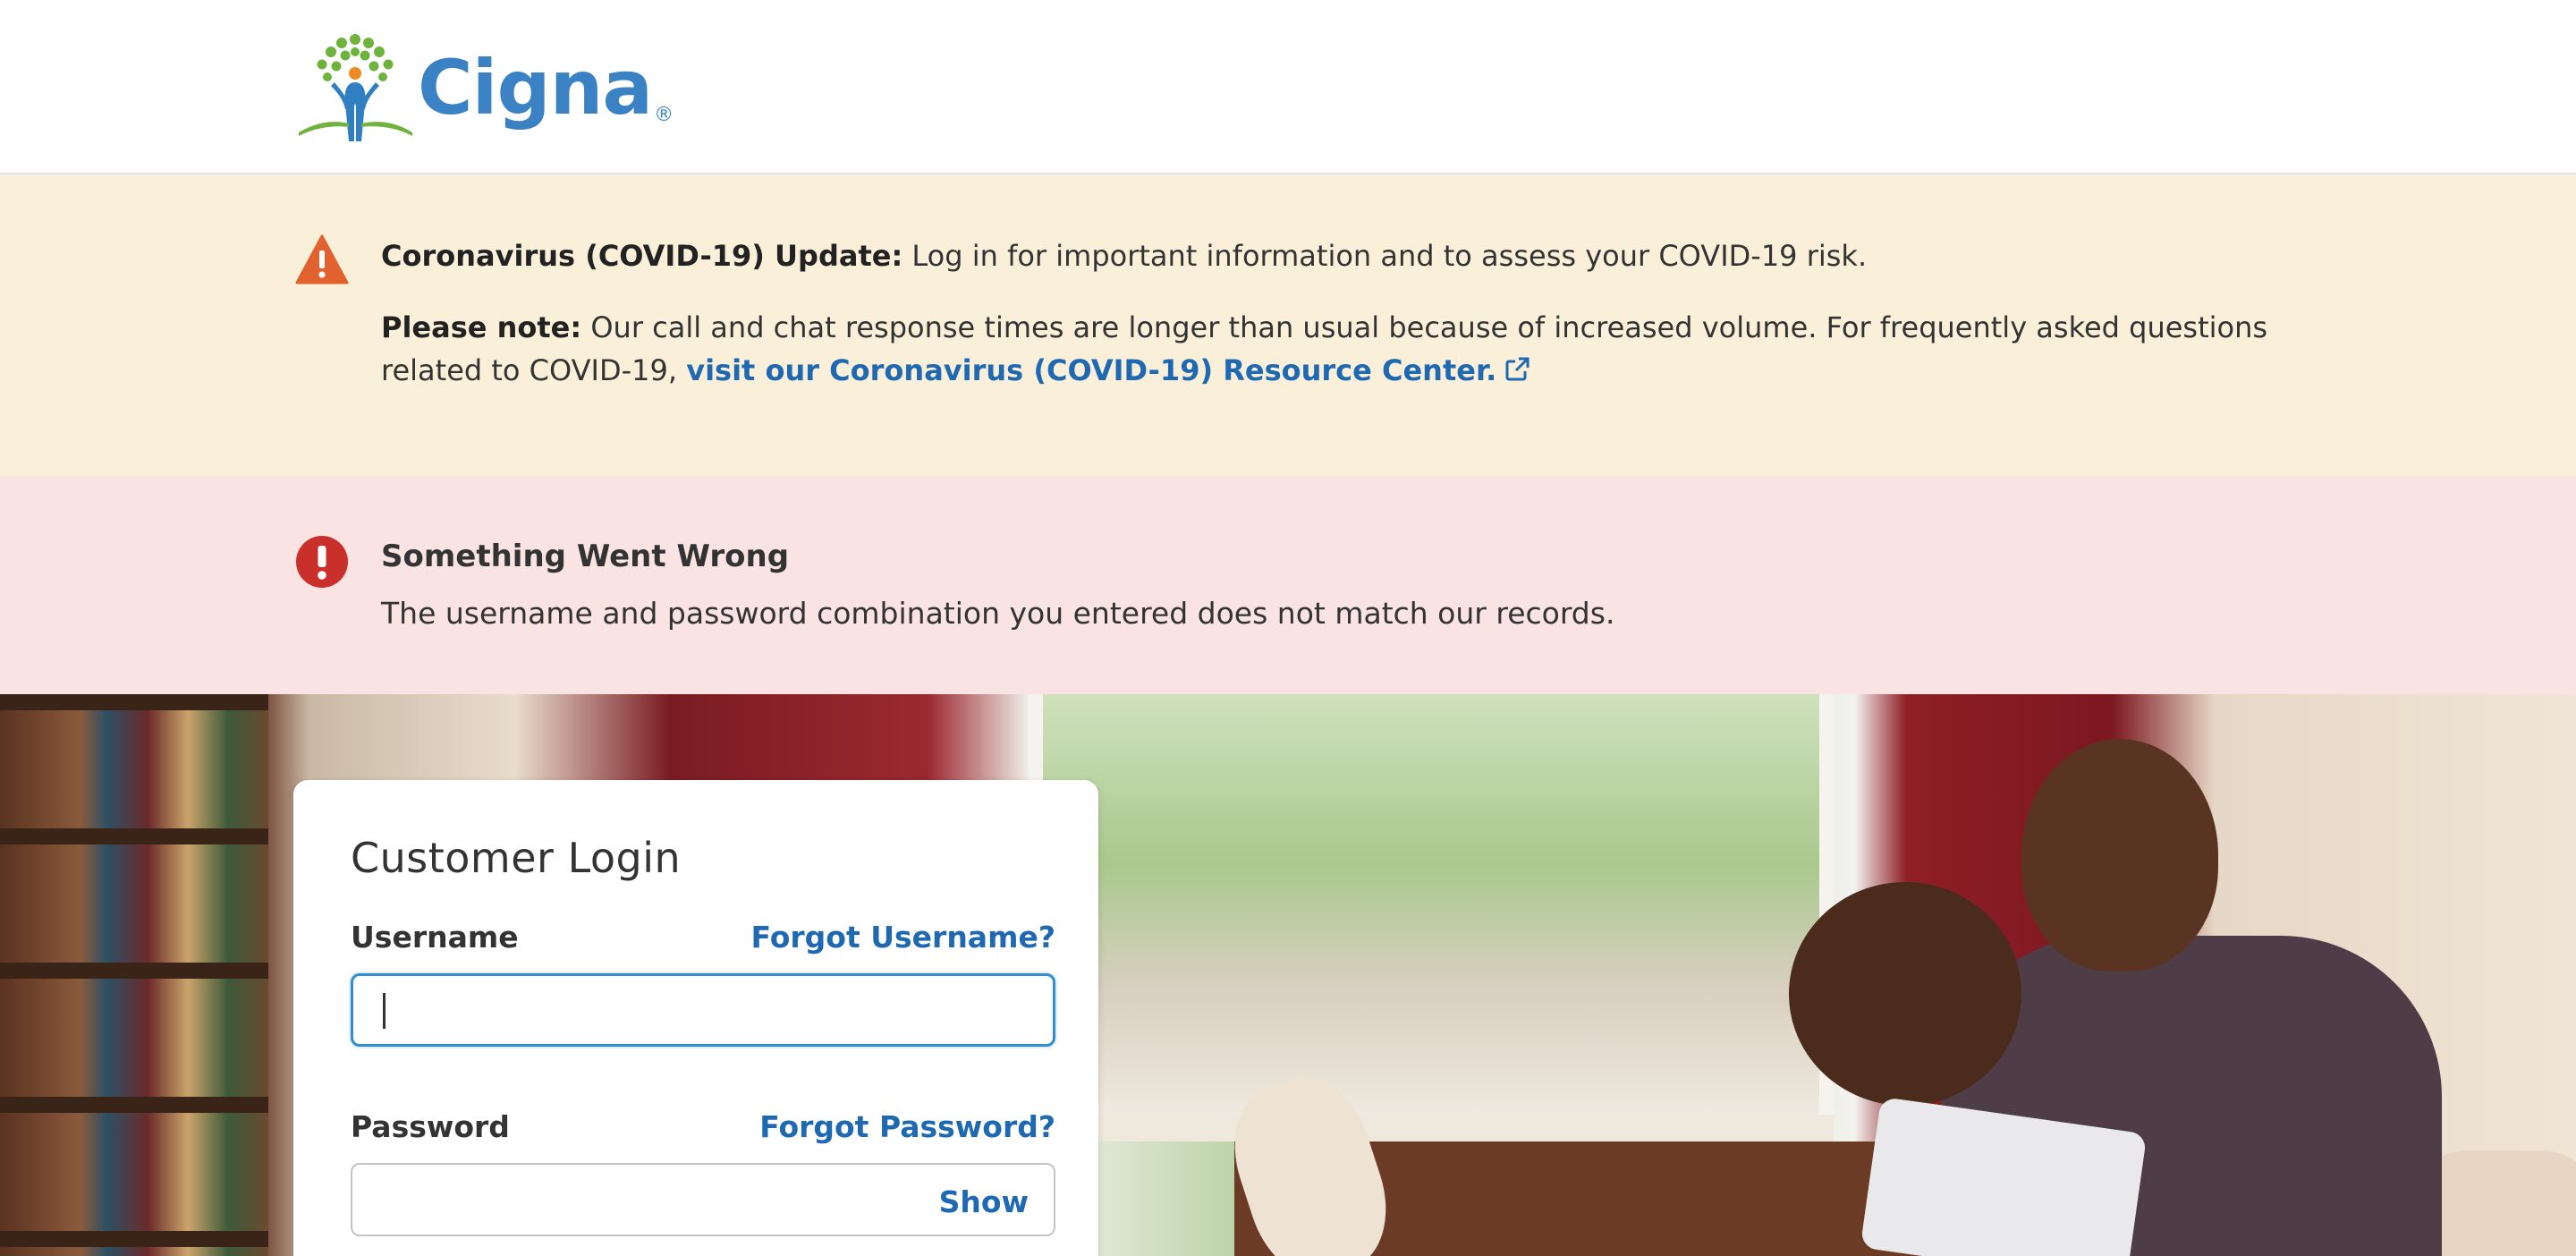 Image resolution: width=2576 pixels, height=1256 pixels. What do you see at coordinates (322, 259) in the screenshot?
I see `warning-triangle-icon` at bounding box center [322, 259].